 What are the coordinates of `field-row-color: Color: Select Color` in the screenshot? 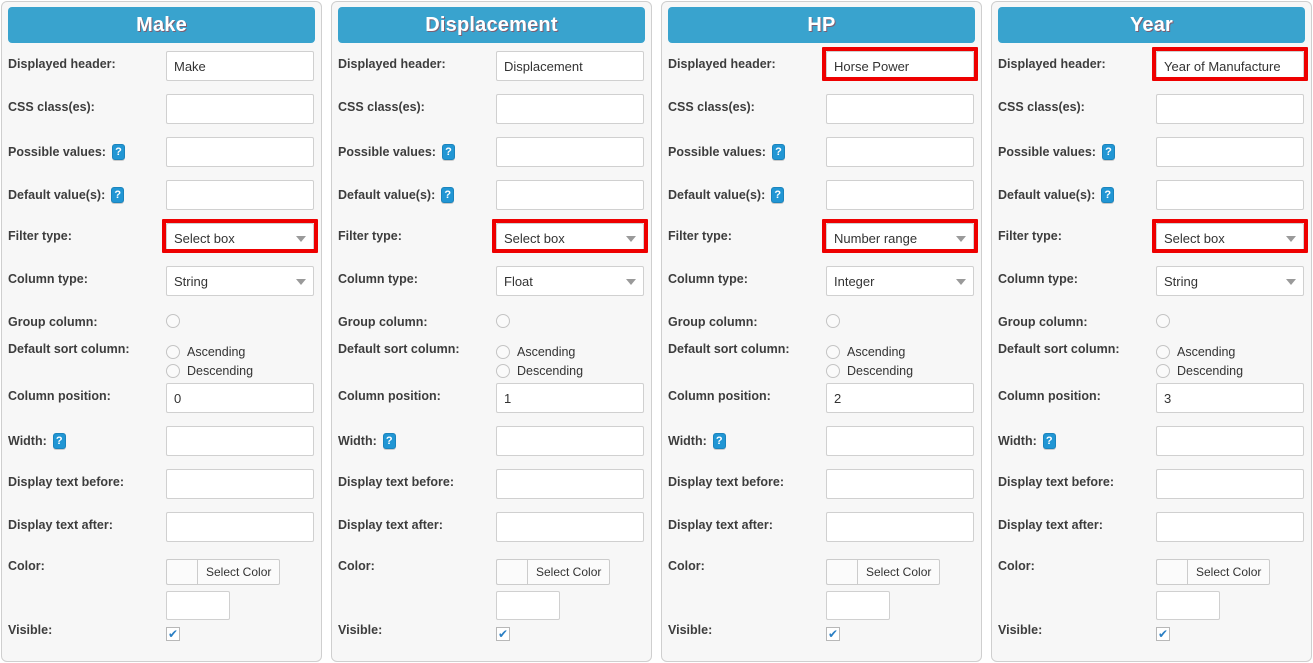 It's located at (821, 586).